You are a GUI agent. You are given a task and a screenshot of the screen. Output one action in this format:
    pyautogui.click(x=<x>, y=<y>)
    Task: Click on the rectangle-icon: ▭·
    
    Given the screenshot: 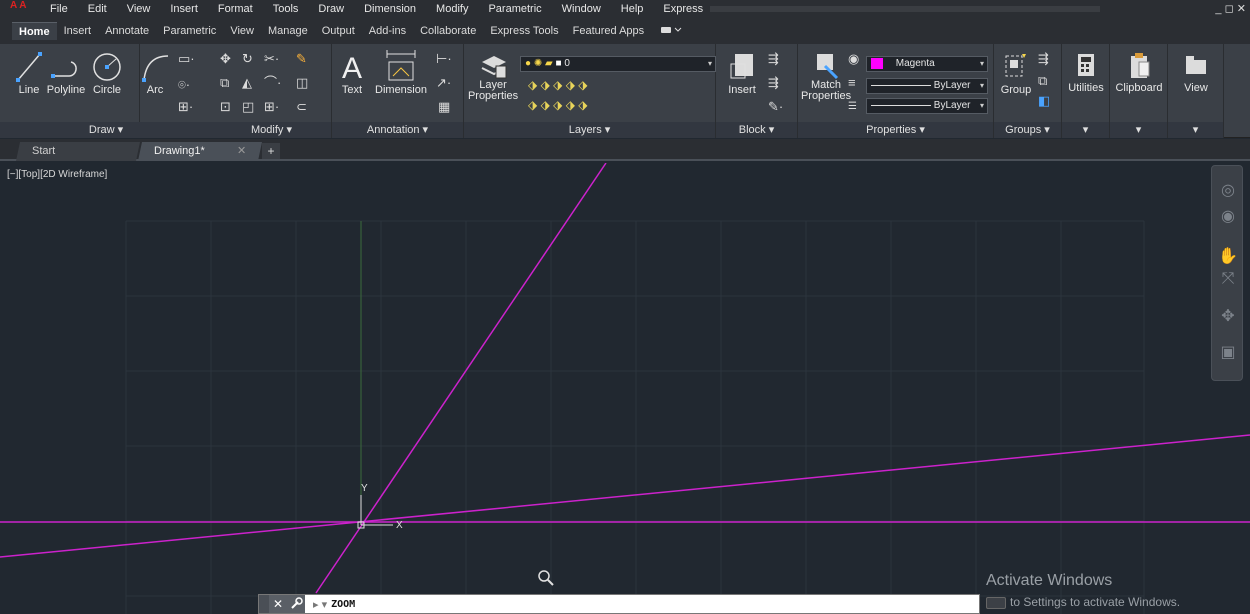 What is the action you would take?
    pyautogui.click(x=186, y=59)
    